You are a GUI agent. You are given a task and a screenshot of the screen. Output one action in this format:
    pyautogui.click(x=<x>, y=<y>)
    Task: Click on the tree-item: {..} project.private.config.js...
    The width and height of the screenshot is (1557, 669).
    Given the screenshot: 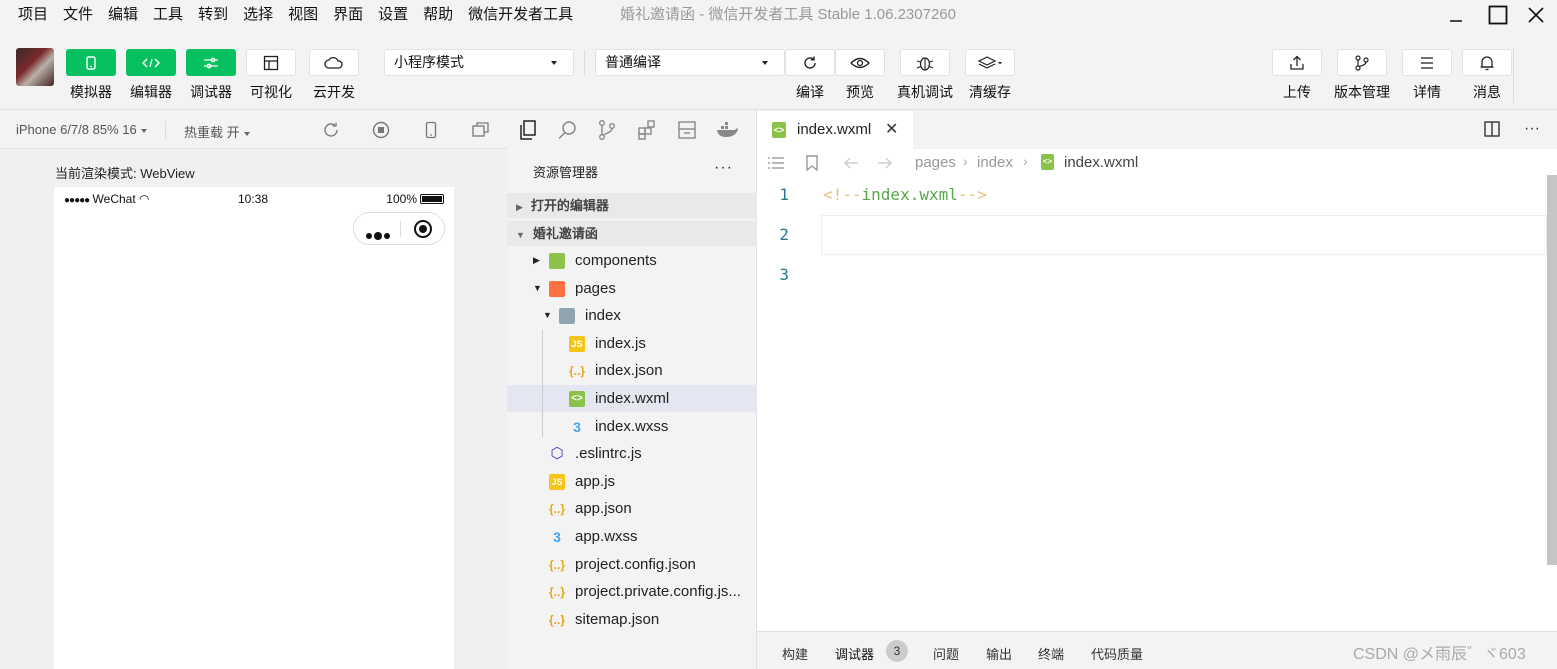 What is the action you would take?
    pyautogui.click(x=632, y=591)
    